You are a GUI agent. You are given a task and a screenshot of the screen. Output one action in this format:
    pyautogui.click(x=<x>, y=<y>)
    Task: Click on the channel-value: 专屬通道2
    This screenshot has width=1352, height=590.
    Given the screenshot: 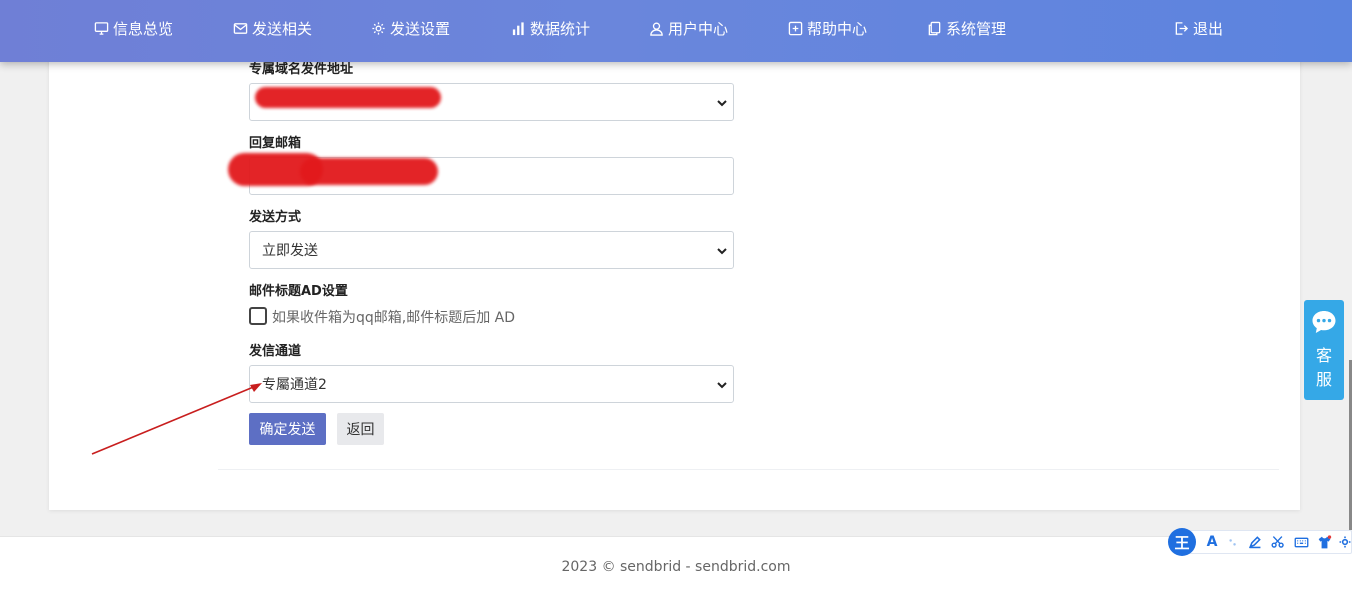 What is the action you would take?
    pyautogui.click(x=294, y=385)
    